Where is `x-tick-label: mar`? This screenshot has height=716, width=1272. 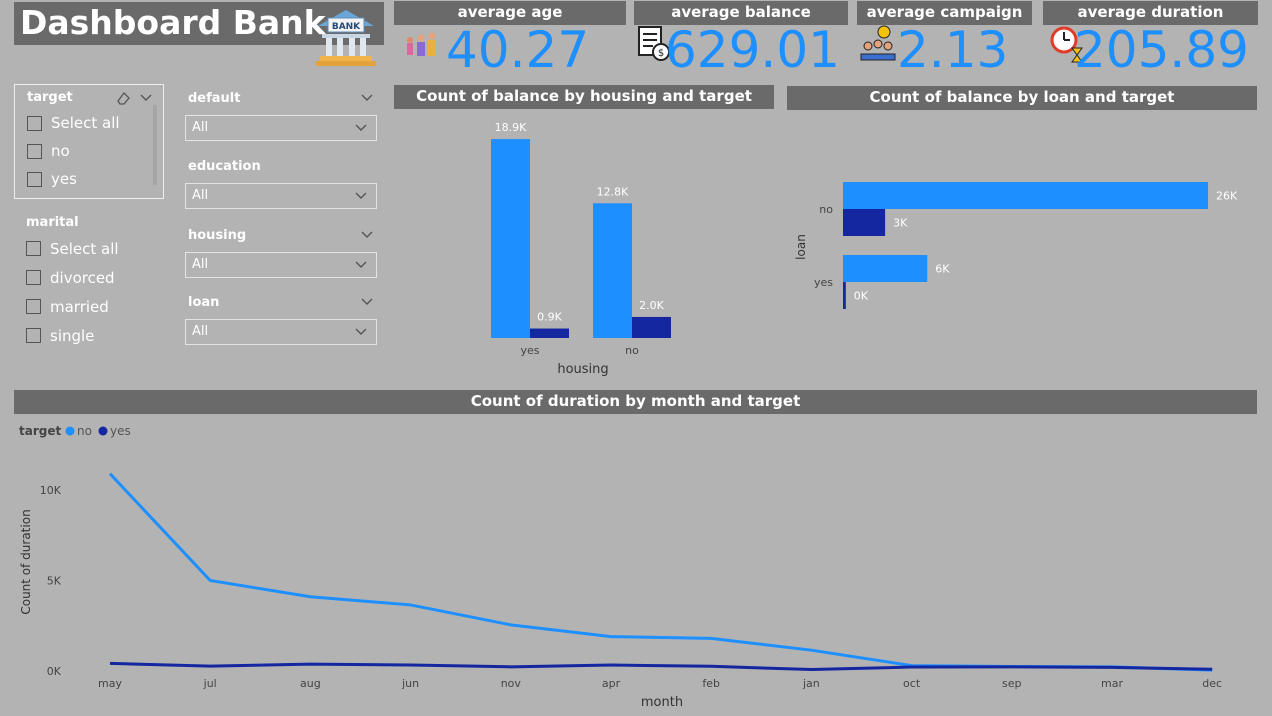 x-tick-label: mar is located at coordinates (1112, 683).